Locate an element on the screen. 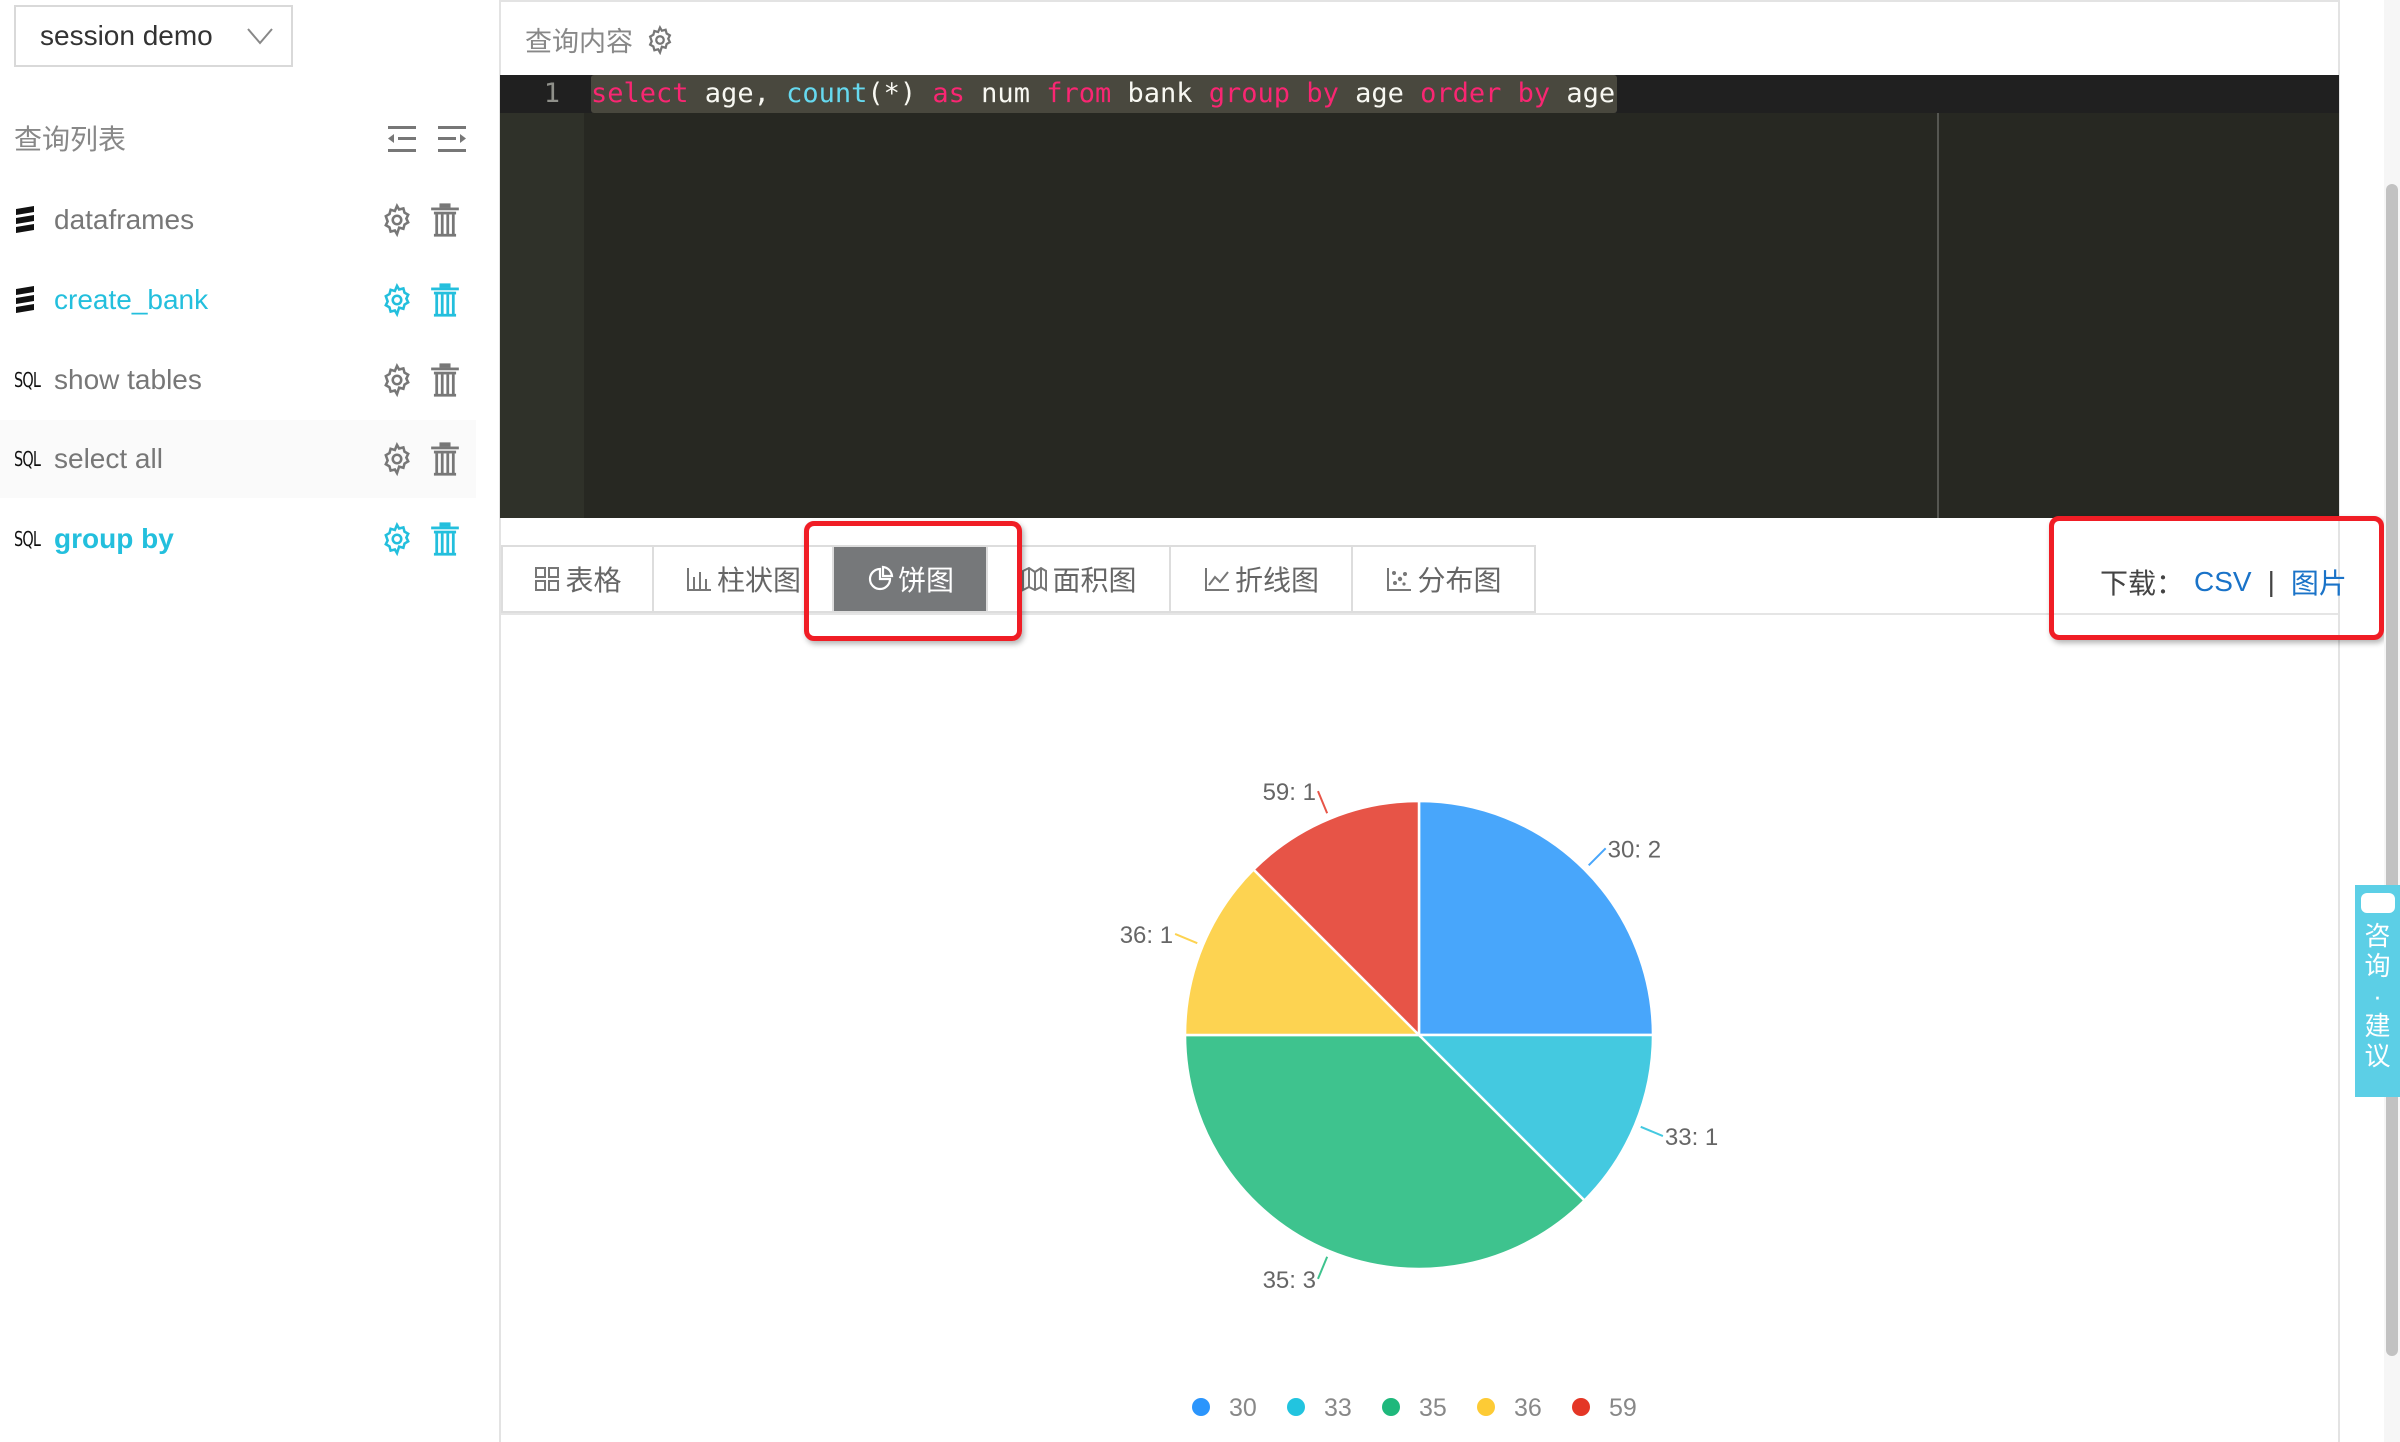  line-chart-icon is located at coordinates (1216, 579).